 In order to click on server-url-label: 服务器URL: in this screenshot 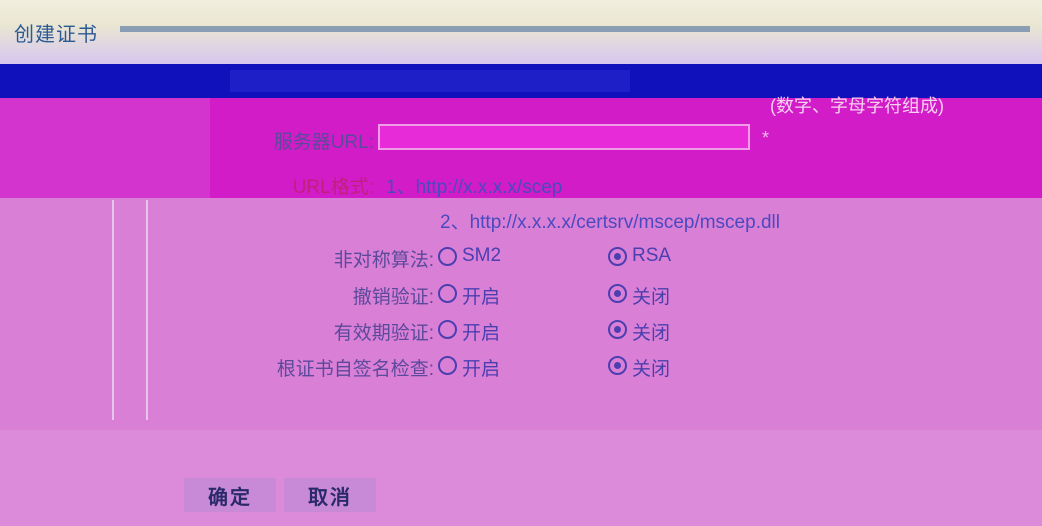, I will do `click(323, 142)`.